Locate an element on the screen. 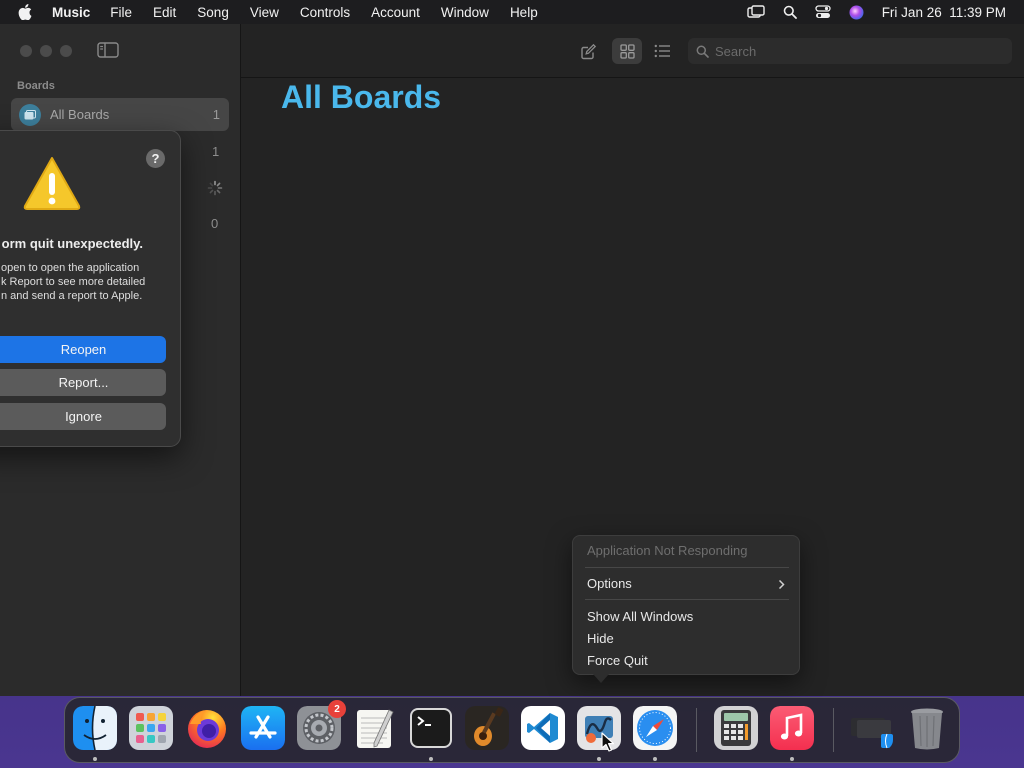 The width and height of the screenshot is (1024, 768). menu-song: Song is located at coordinates (213, 12).